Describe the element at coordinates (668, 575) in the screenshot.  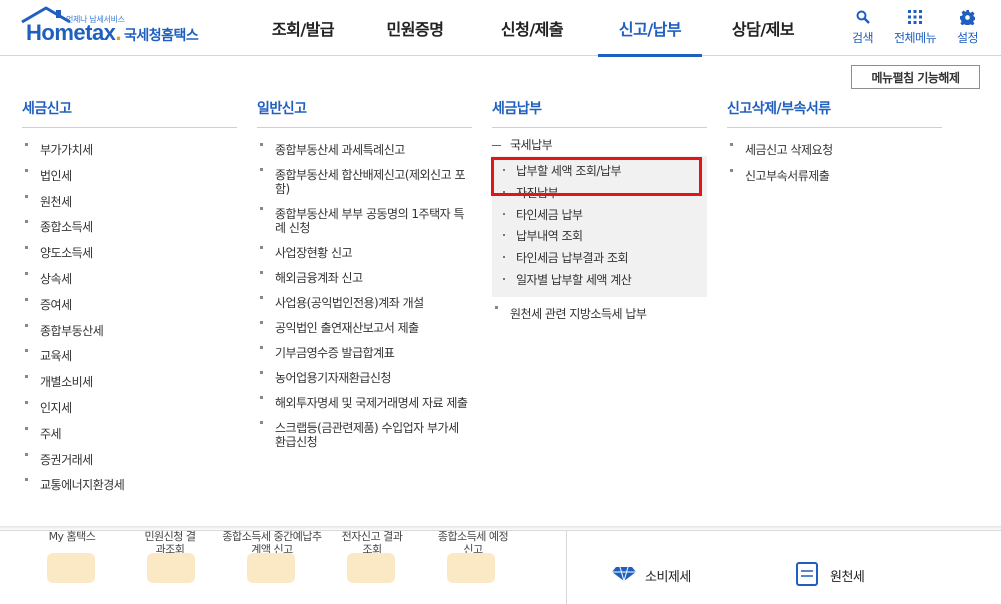
I see `shortcut-consumption-tax: 소비제세` at that location.